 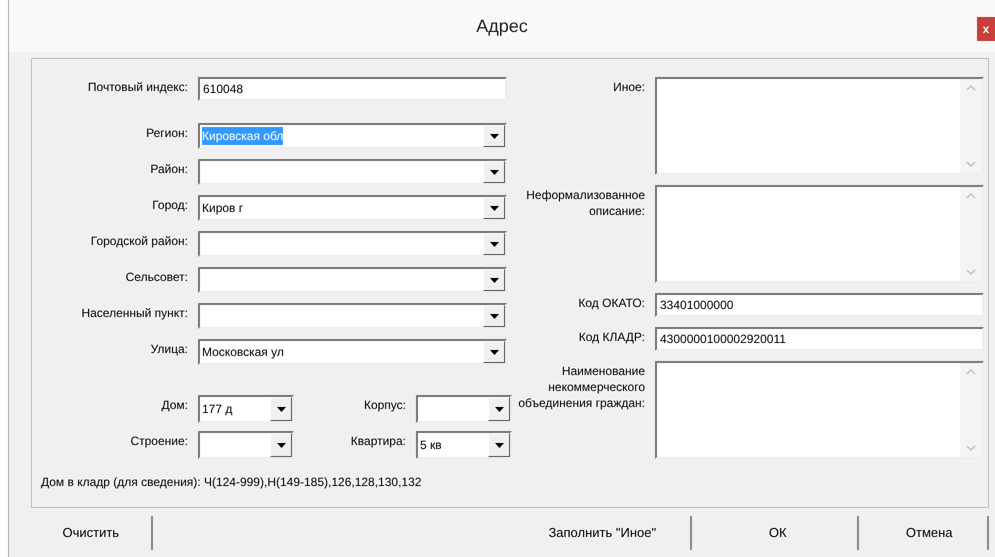 I want to click on field-label: Улица:, so click(x=169, y=349).